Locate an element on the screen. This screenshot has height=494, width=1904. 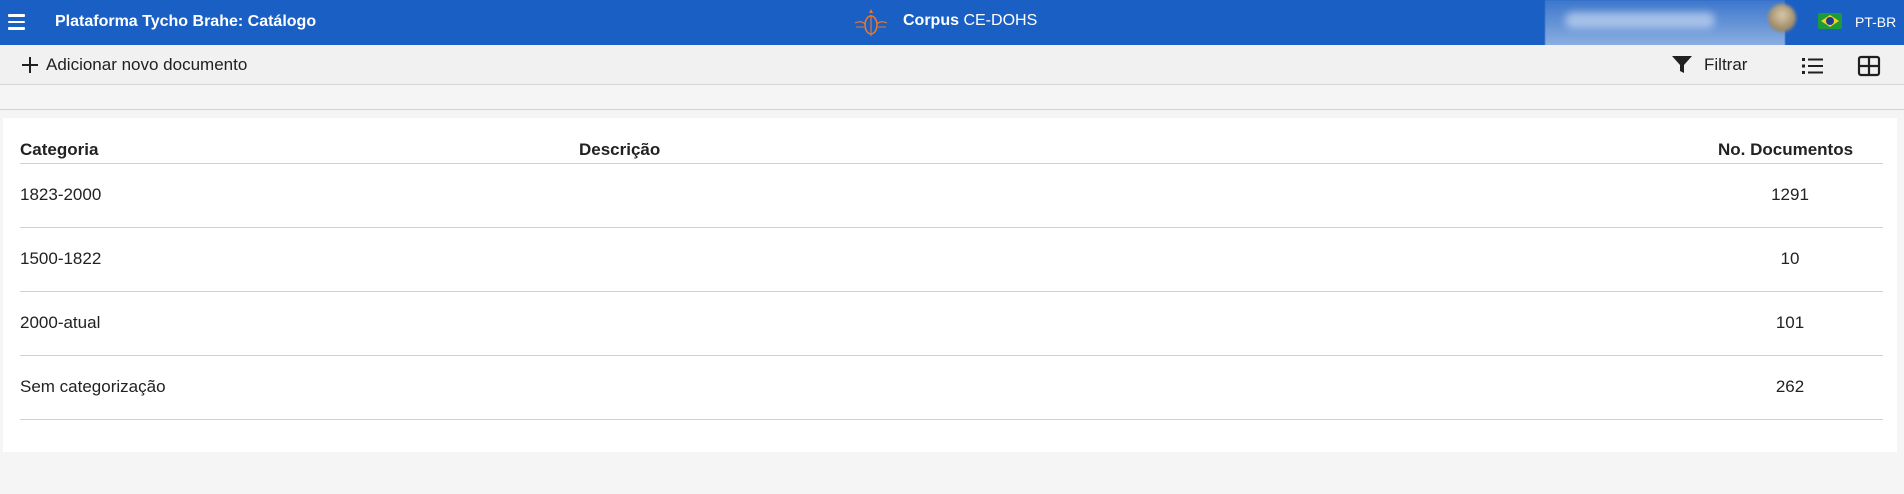
row-divider is located at coordinates (951, 419).